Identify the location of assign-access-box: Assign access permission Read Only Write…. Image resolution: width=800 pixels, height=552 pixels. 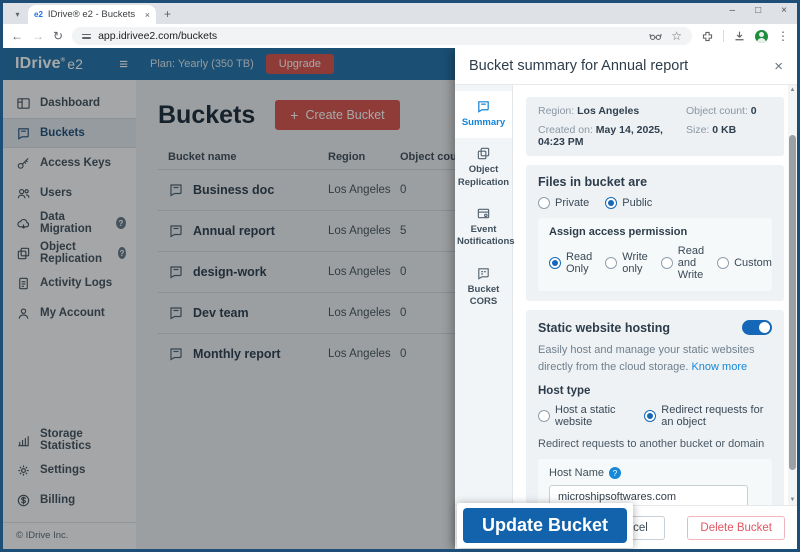
(655, 254).